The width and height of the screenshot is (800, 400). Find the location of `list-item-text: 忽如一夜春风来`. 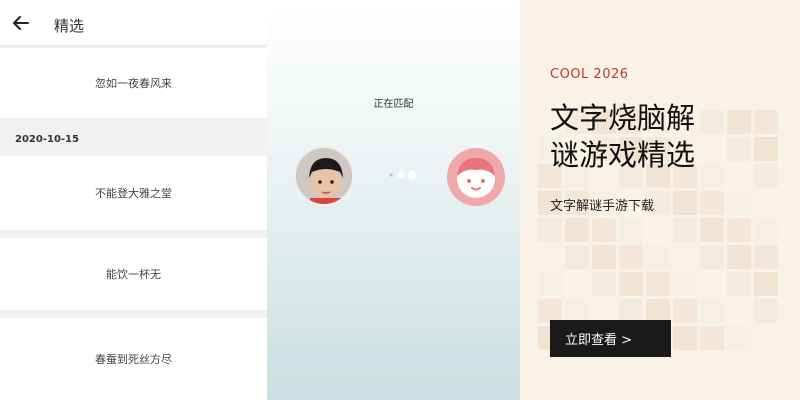

list-item-text: 忽如一夜春风来 is located at coordinates (133, 83).